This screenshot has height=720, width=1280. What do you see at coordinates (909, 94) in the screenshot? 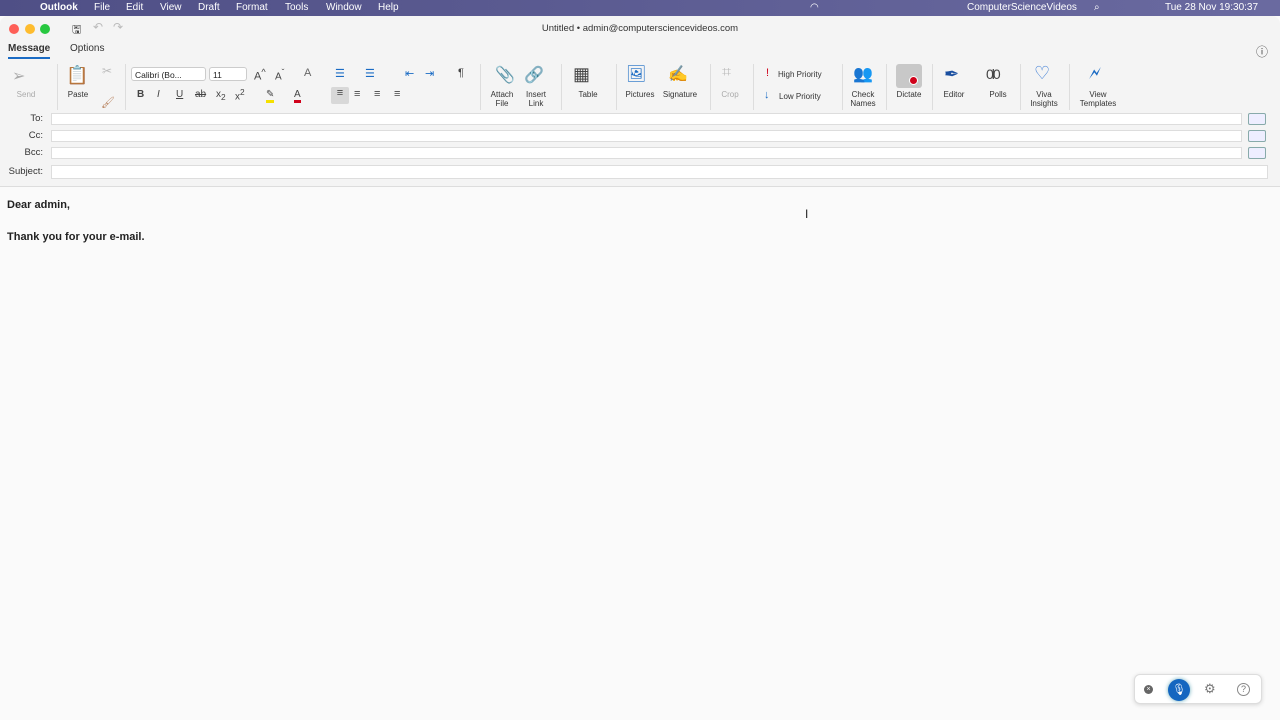
I see `dictate-button: Dictate` at bounding box center [909, 94].